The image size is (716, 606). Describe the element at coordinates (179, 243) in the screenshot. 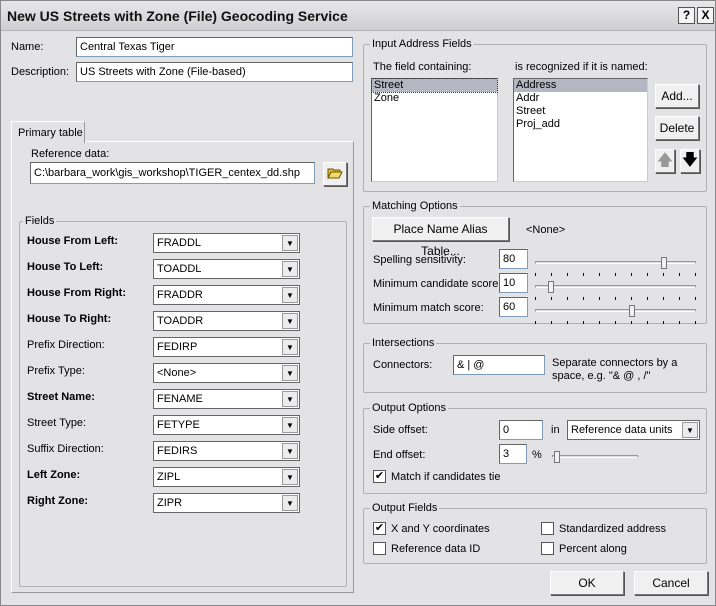

I see `field-select-value: FRADDL` at that location.